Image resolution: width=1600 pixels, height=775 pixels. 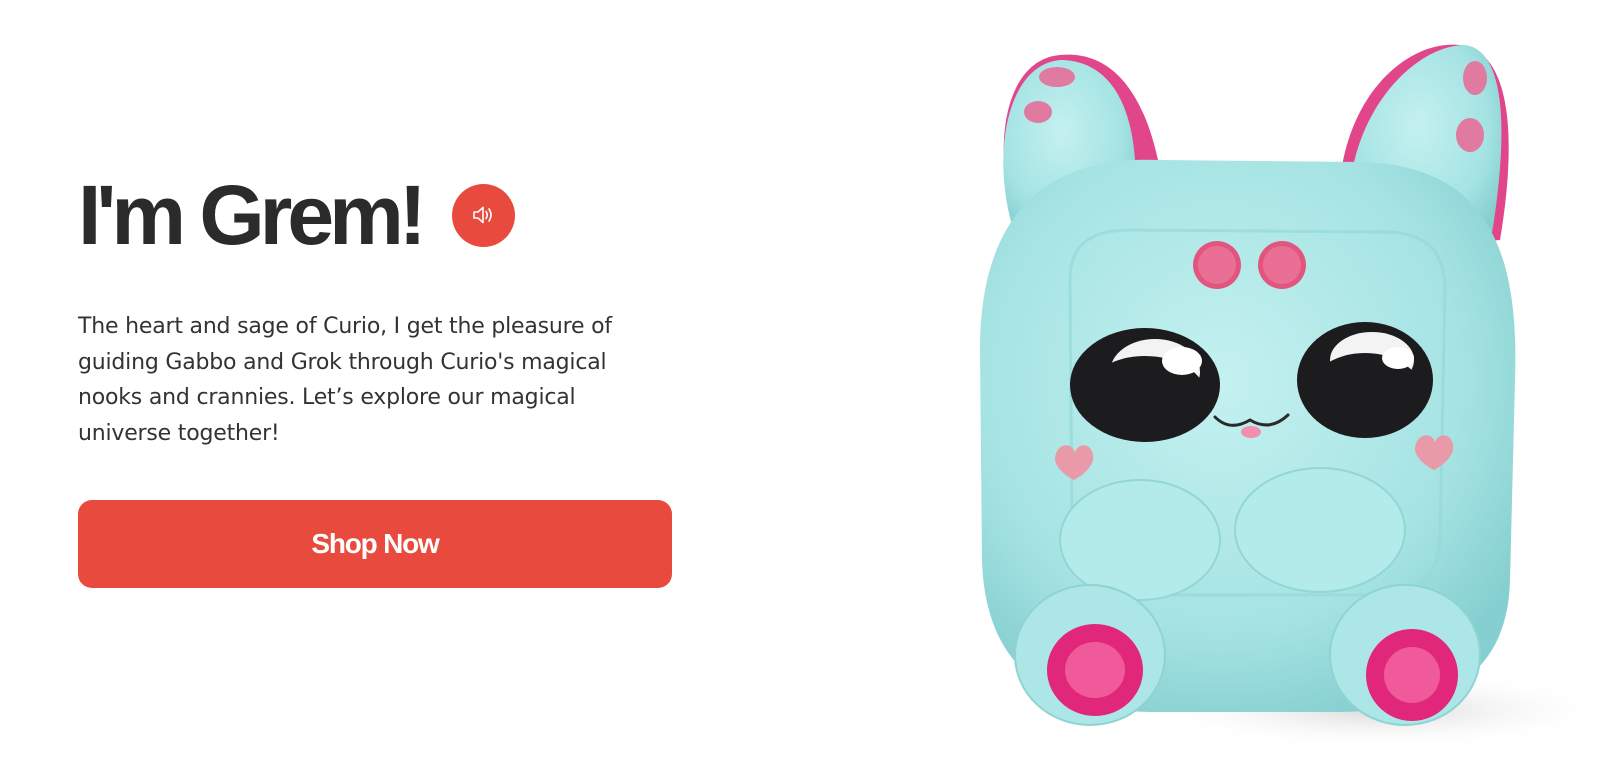 I want to click on title-row: I'm Grem!, so click(x=378, y=215).